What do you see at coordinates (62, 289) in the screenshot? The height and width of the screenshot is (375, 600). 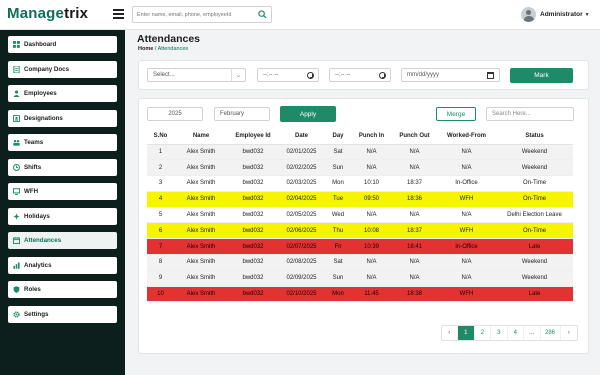 I see `sidebar-item-roles: Roles` at bounding box center [62, 289].